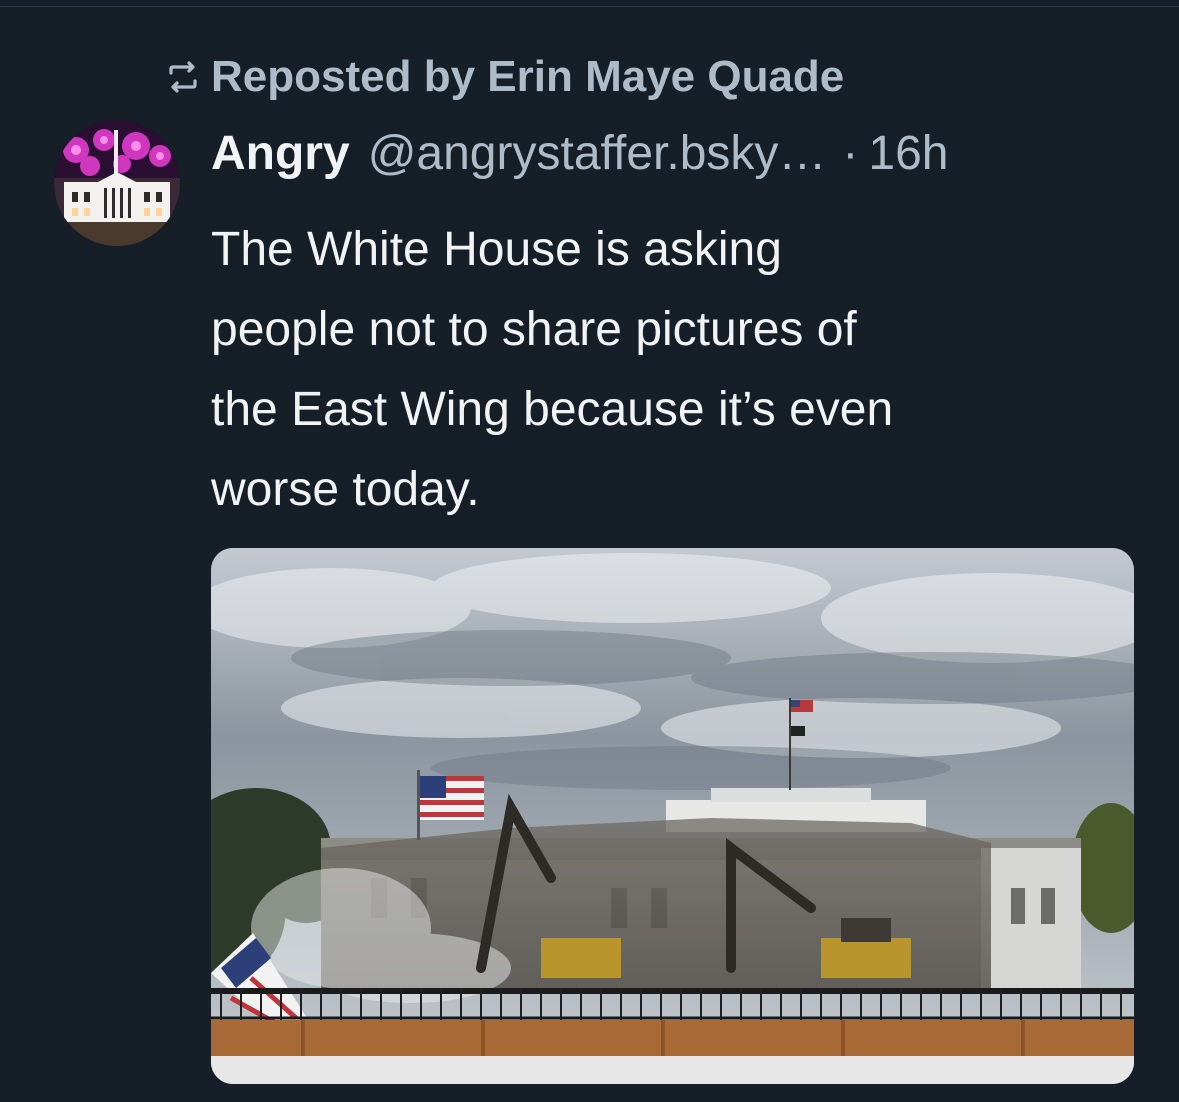  I want to click on post-text-line: The White House is asking, so click(496, 249).